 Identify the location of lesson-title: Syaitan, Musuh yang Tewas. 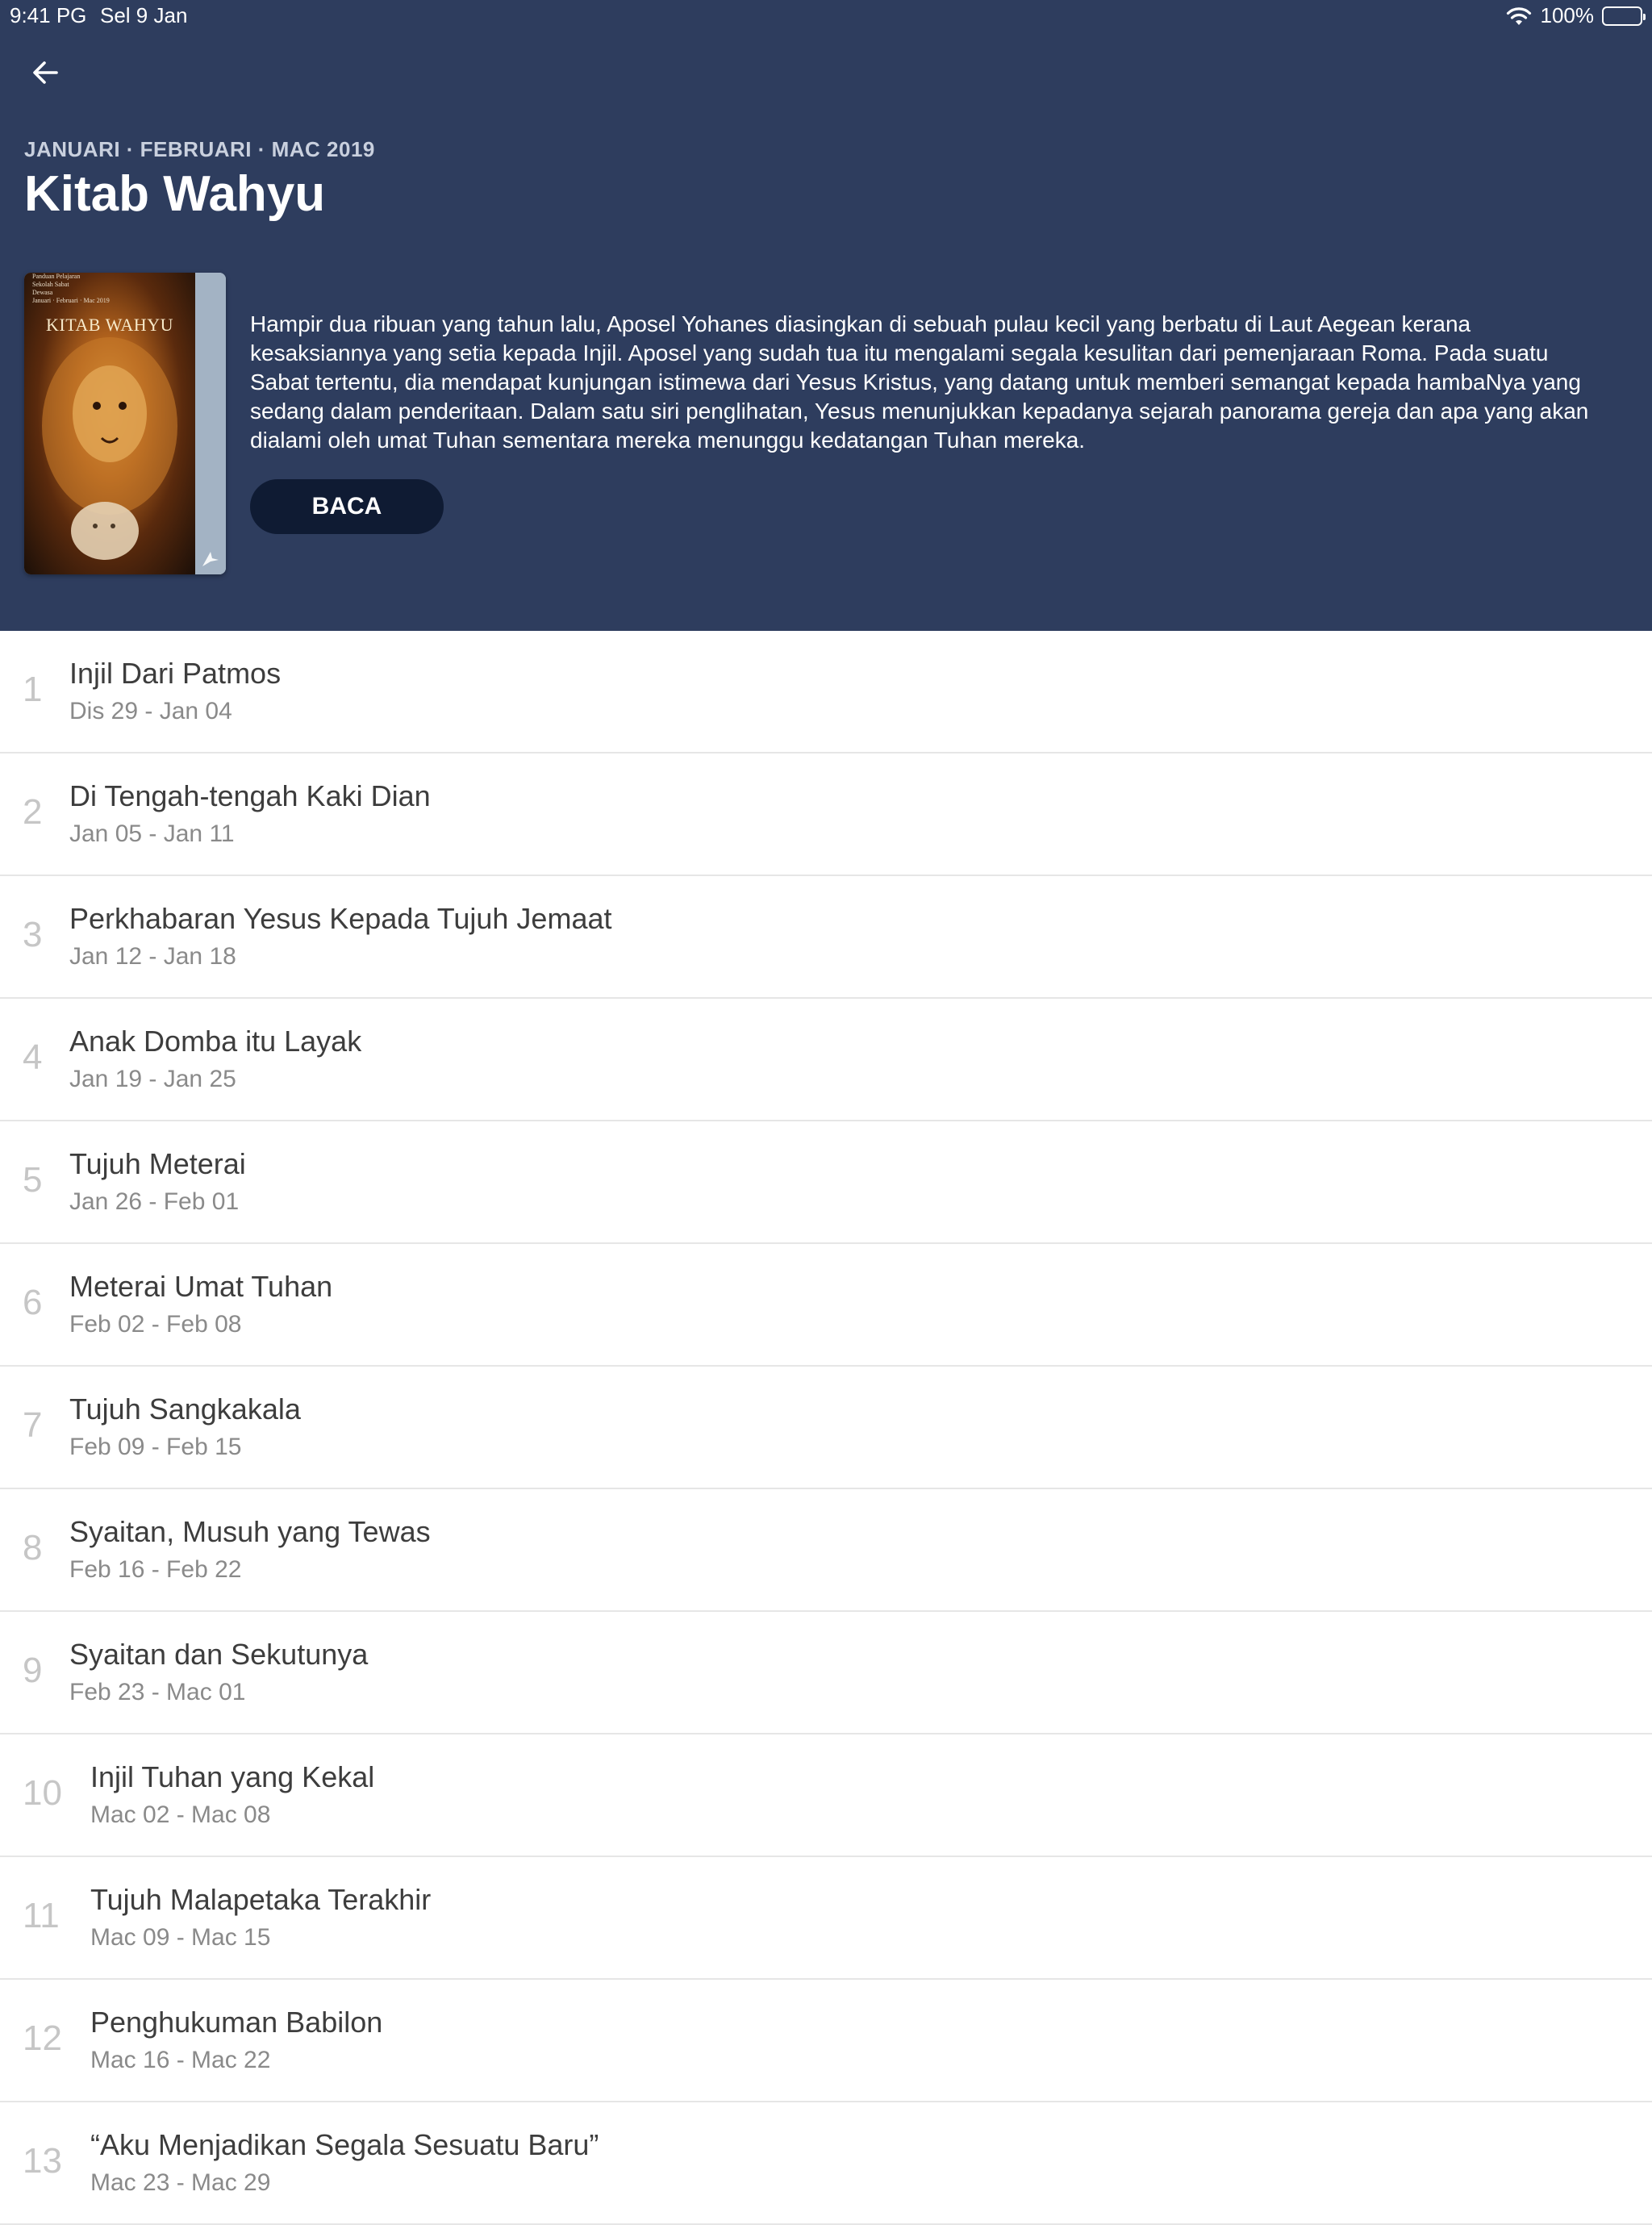
(250, 1531).